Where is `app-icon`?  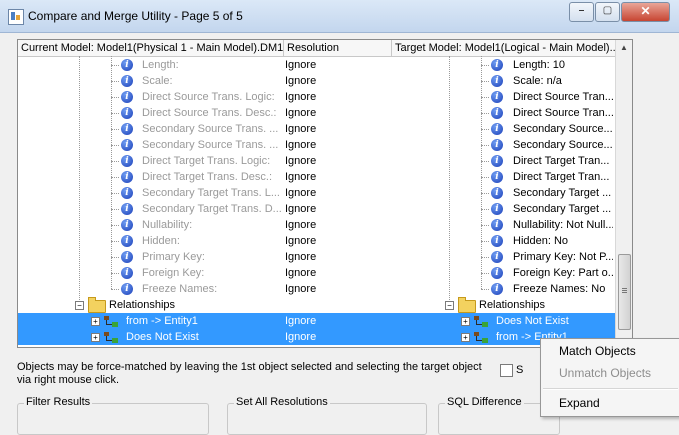 app-icon is located at coordinates (16, 17).